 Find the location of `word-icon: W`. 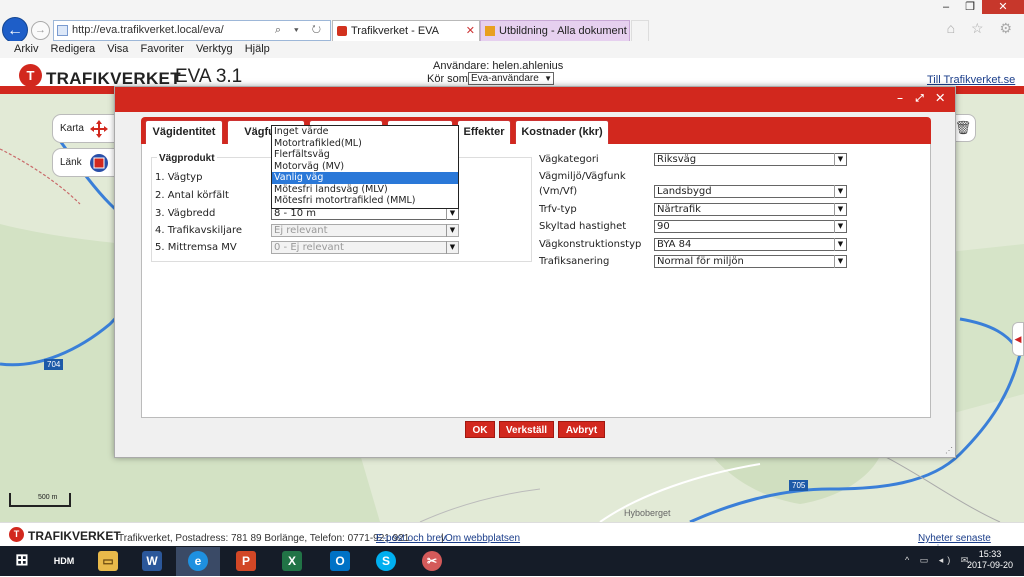

word-icon: W is located at coordinates (152, 561).